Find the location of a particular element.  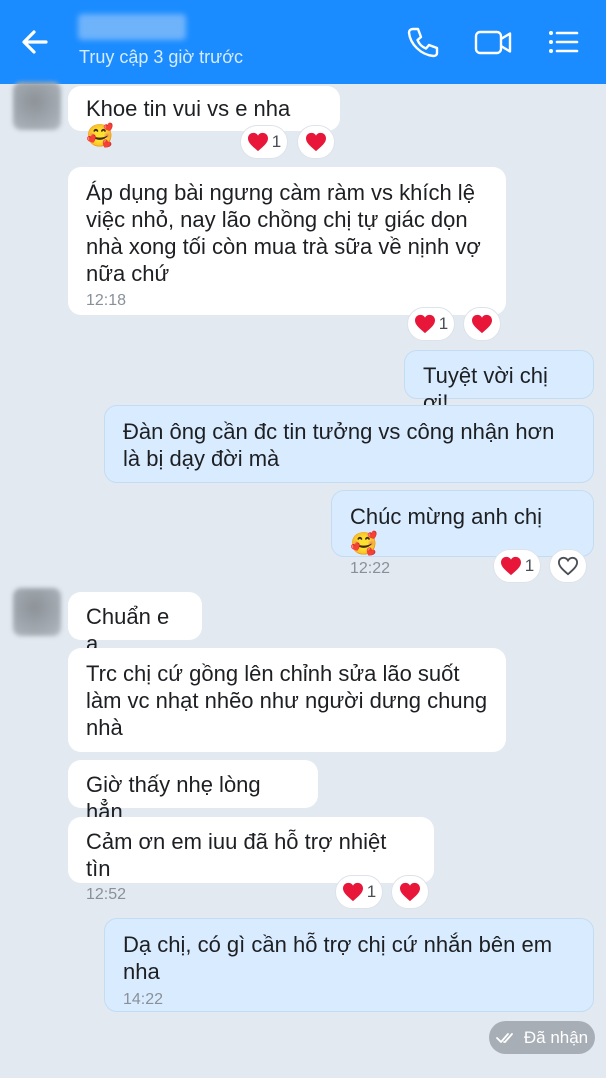

video-call-icon is located at coordinates (493, 42).